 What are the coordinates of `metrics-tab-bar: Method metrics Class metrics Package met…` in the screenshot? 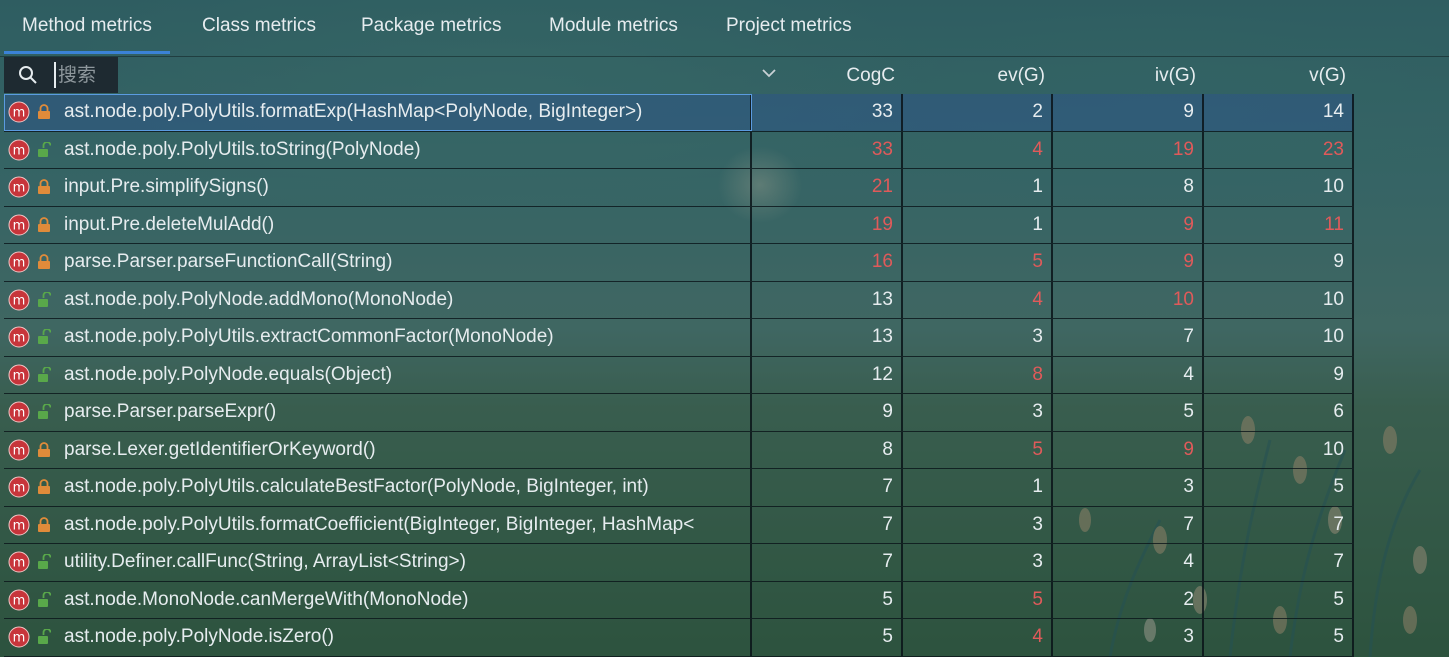 It's located at (724, 28).